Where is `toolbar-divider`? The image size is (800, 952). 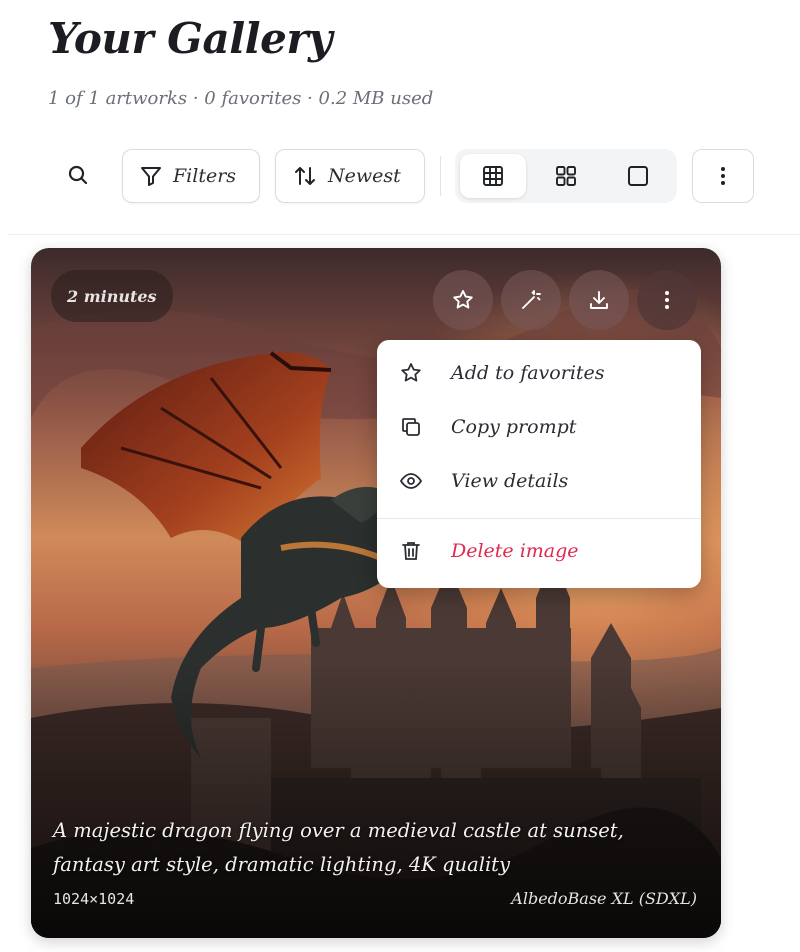
toolbar-divider is located at coordinates (440, 176).